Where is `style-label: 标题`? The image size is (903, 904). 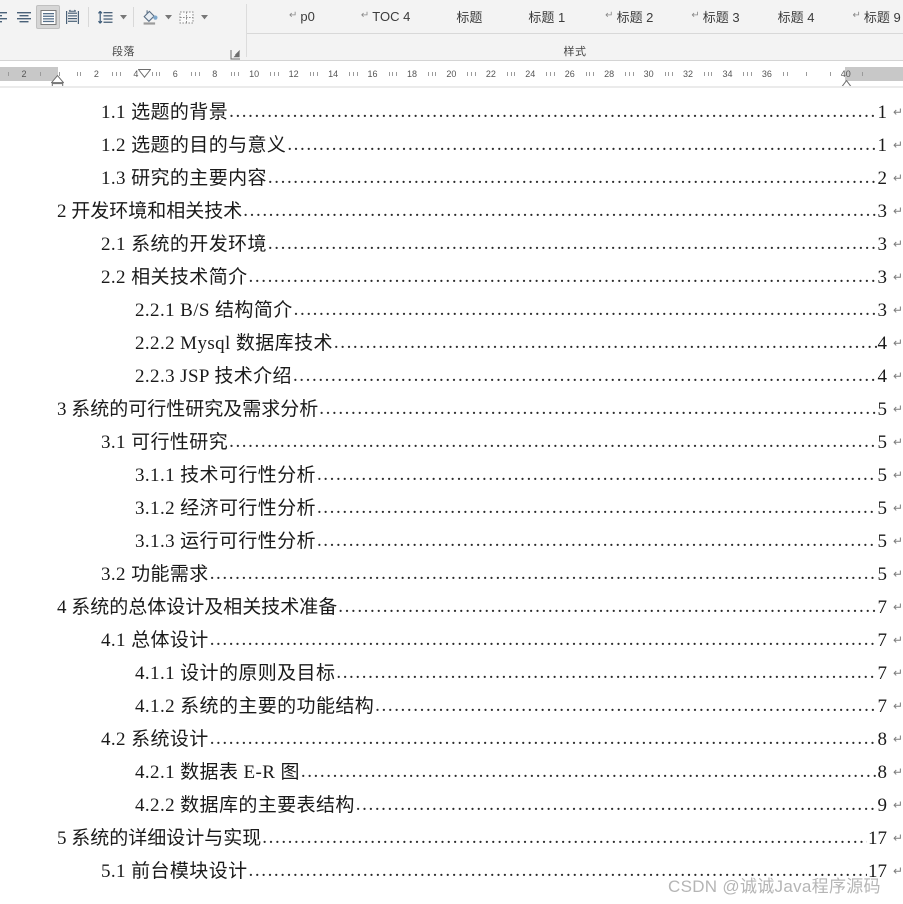 style-label: 标题 is located at coordinates (469, 17).